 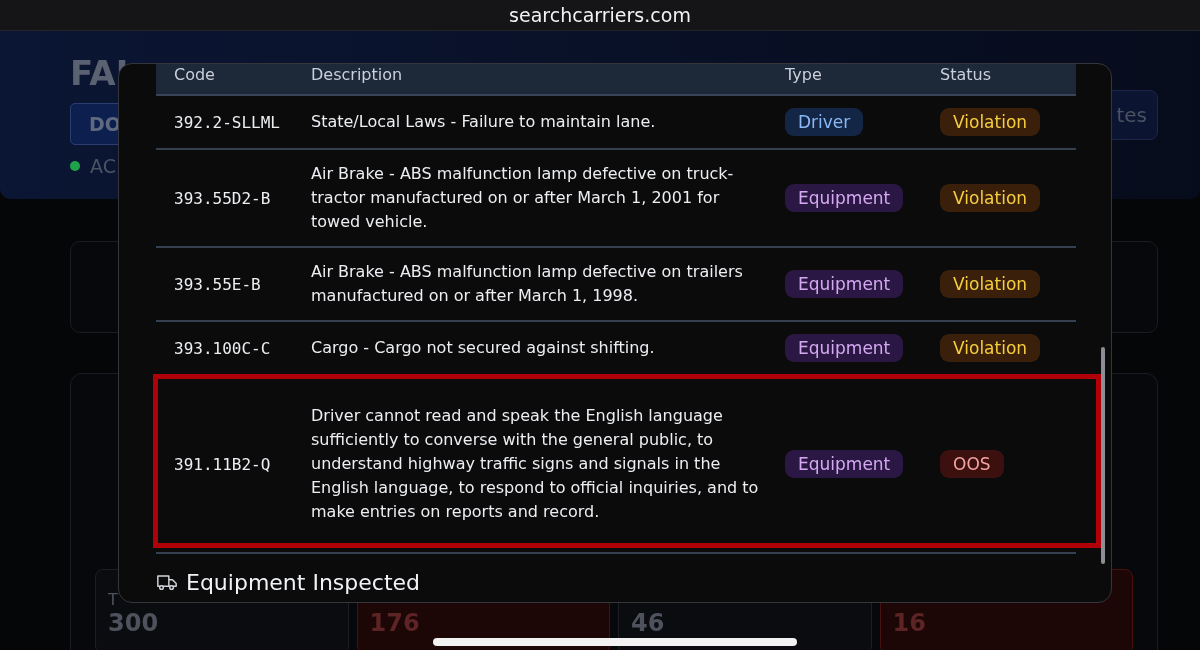 I want to click on home-indicator, so click(x=615, y=642).